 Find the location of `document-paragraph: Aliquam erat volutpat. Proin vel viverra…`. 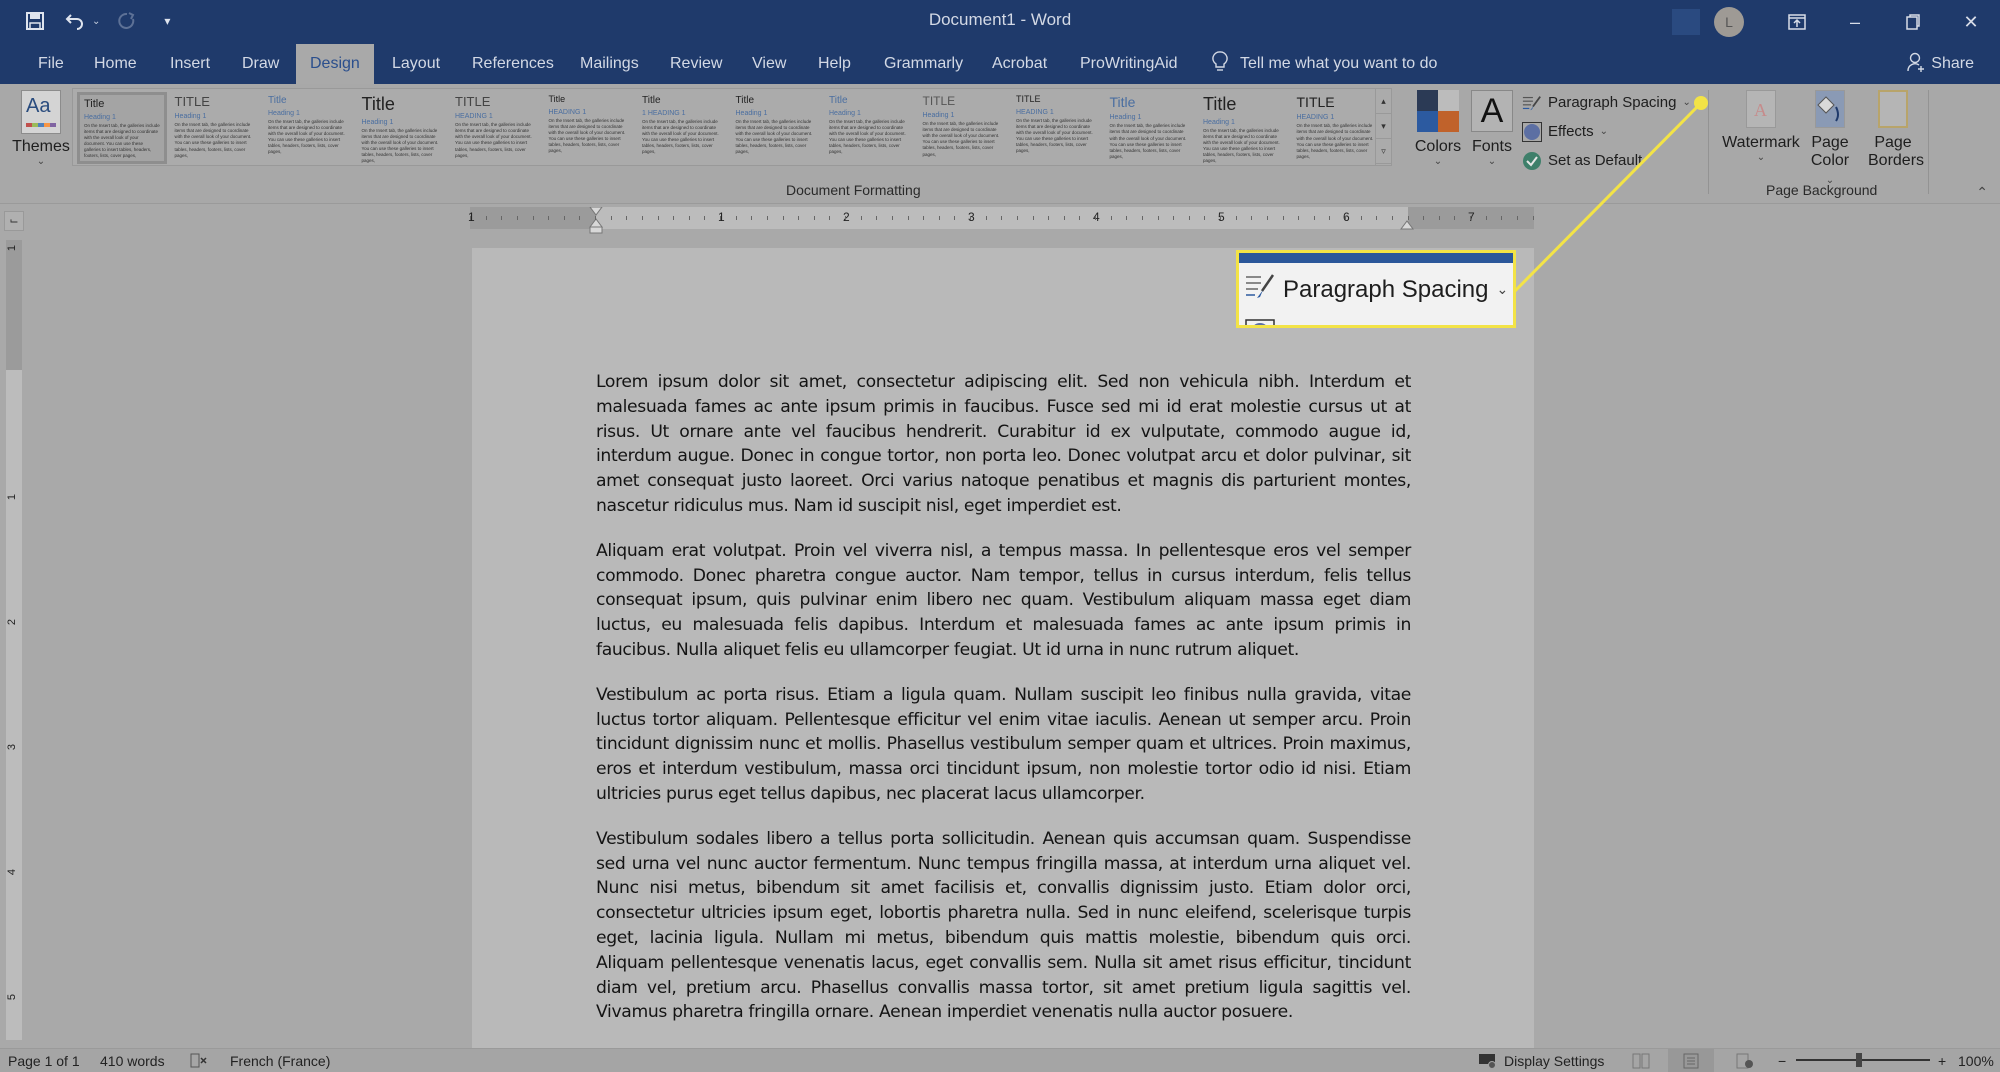

document-paragraph: Aliquam erat volutpat. Proin vel viverra… is located at coordinates (1003, 601).